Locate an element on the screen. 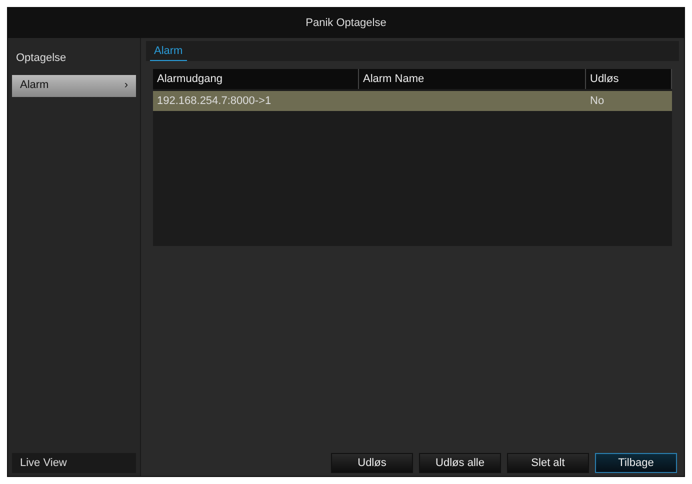  column-header: Alarm Name is located at coordinates (472, 79).